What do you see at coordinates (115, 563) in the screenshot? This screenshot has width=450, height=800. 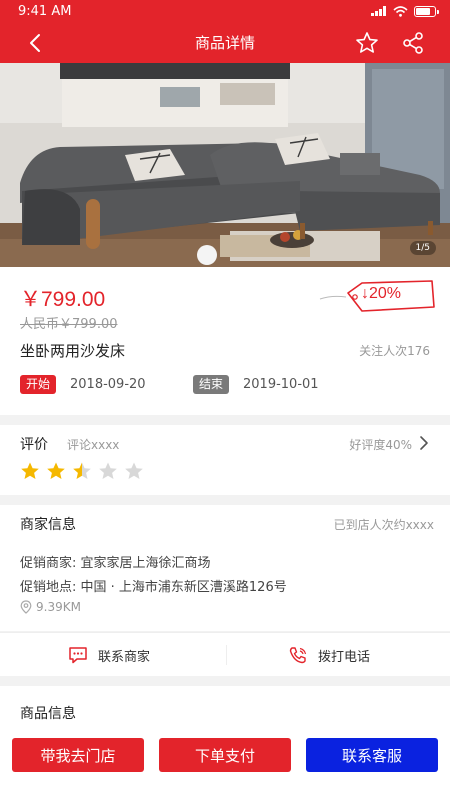 I see `promo-merchant: 促销商家: 宜家家居上海徐汇商场` at bounding box center [115, 563].